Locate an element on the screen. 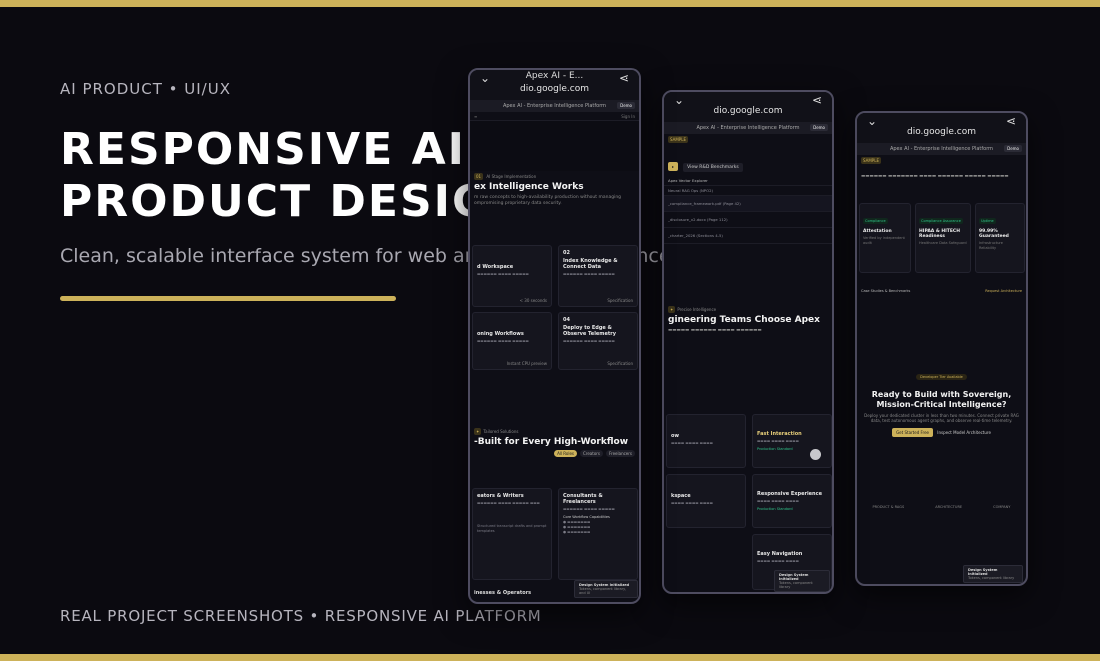  get-started-button: Get Started Free is located at coordinates (913, 432).